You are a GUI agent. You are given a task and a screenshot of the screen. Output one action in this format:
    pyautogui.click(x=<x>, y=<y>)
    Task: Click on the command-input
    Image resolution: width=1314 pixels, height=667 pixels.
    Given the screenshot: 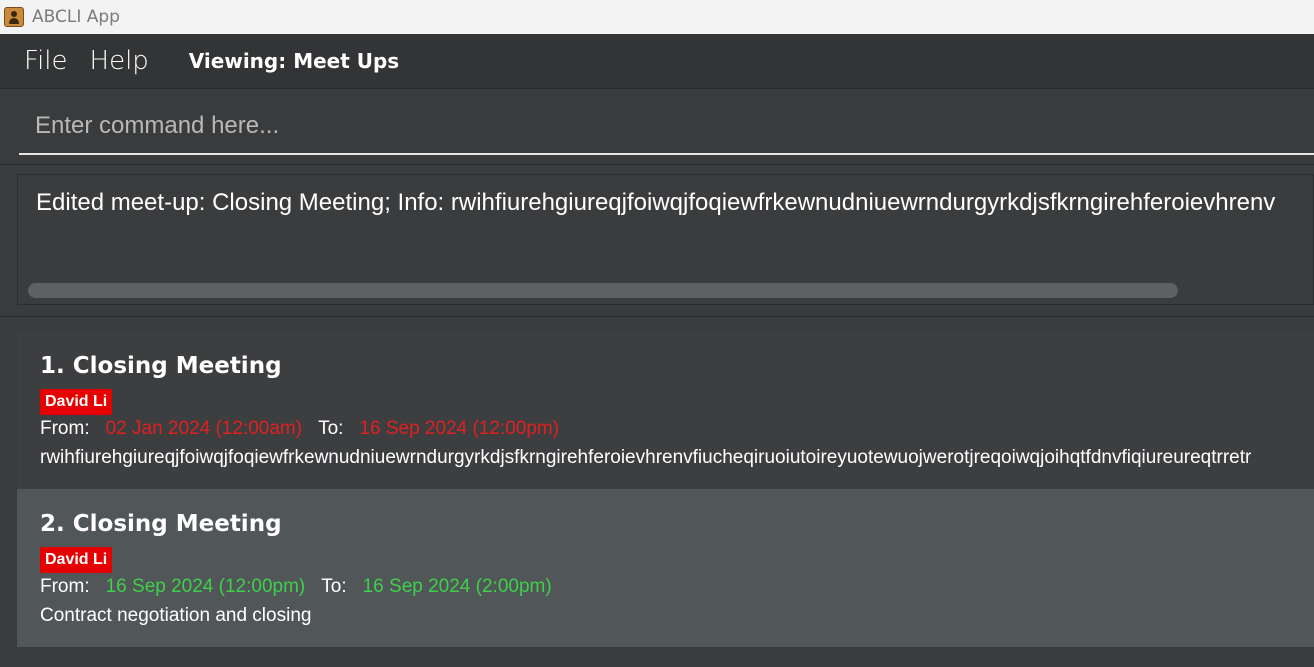 What is the action you would take?
    pyautogui.click(x=666, y=127)
    